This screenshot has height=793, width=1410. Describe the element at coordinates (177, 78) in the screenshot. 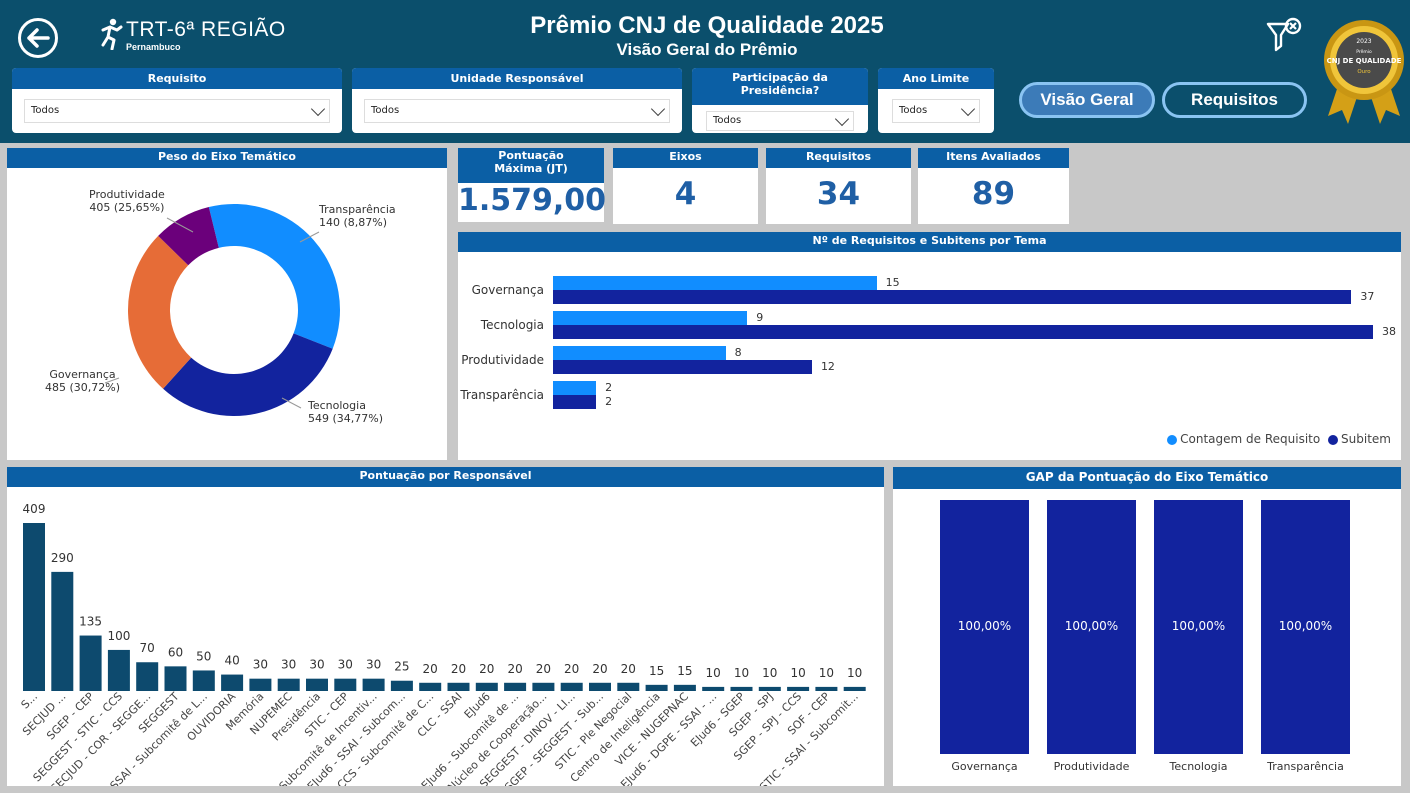

I see `filter-requisito-label: Requisito` at that location.